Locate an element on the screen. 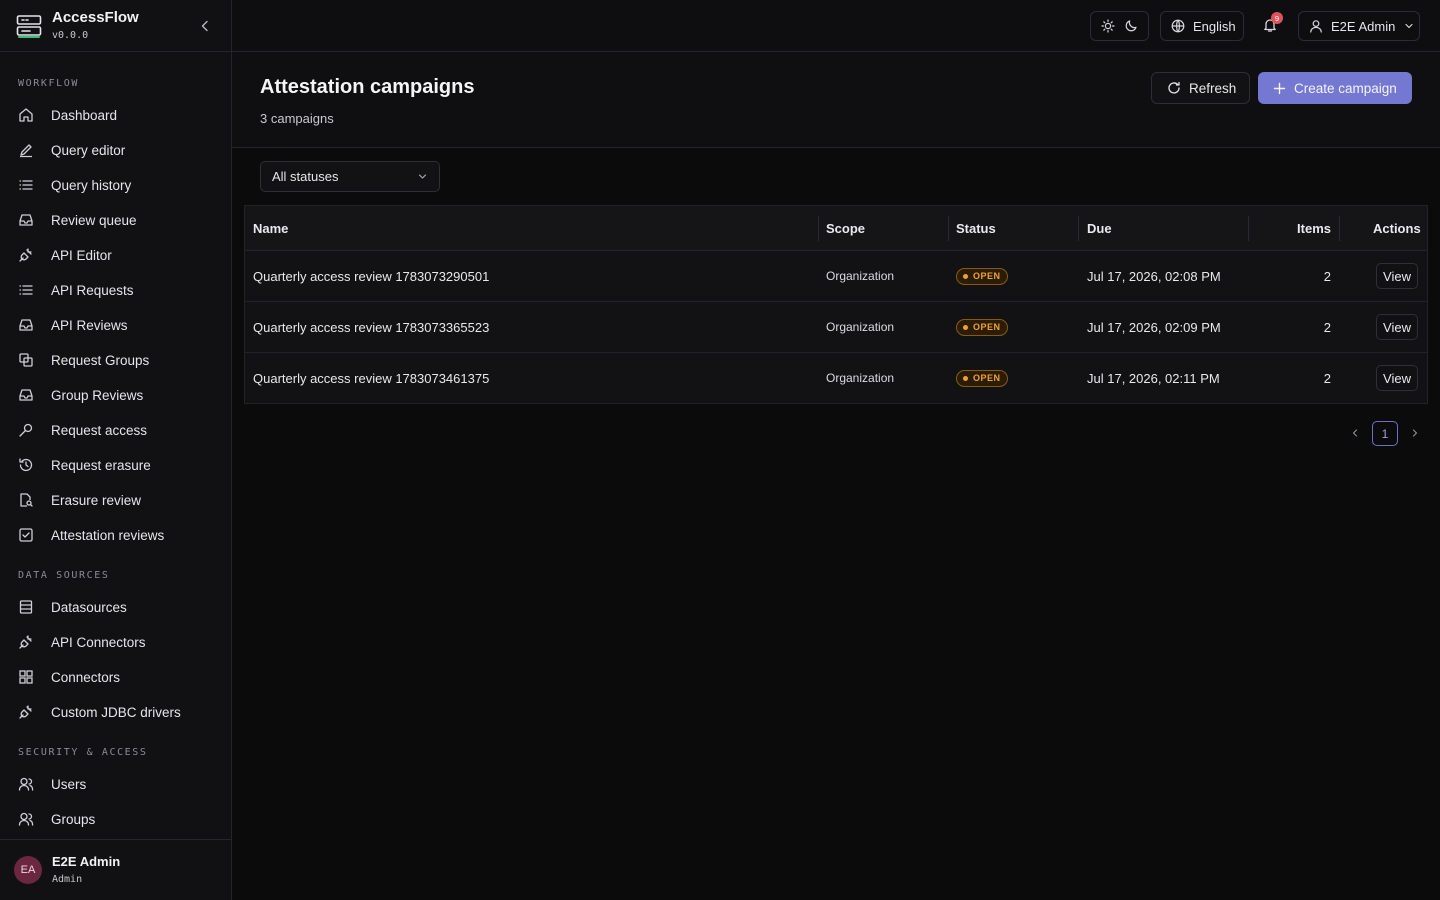  sidebar-item-query-editor: Query editor is located at coordinates (115, 150).